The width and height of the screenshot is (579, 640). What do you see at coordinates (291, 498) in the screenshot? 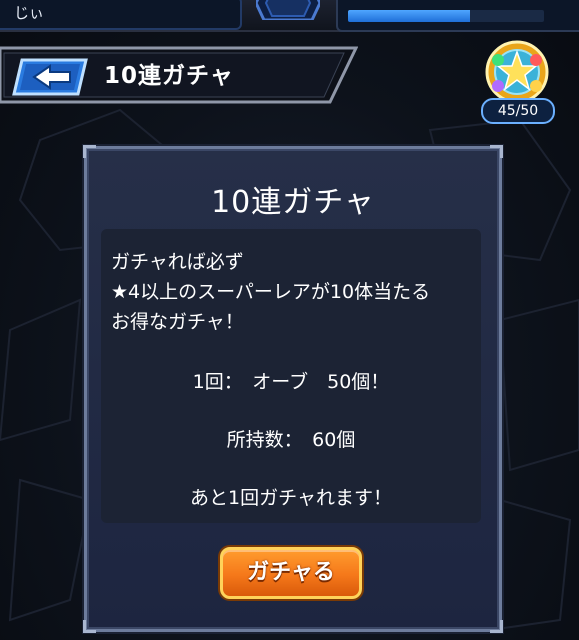
I see `remaining-line: あと1回ガチャれます！` at bounding box center [291, 498].